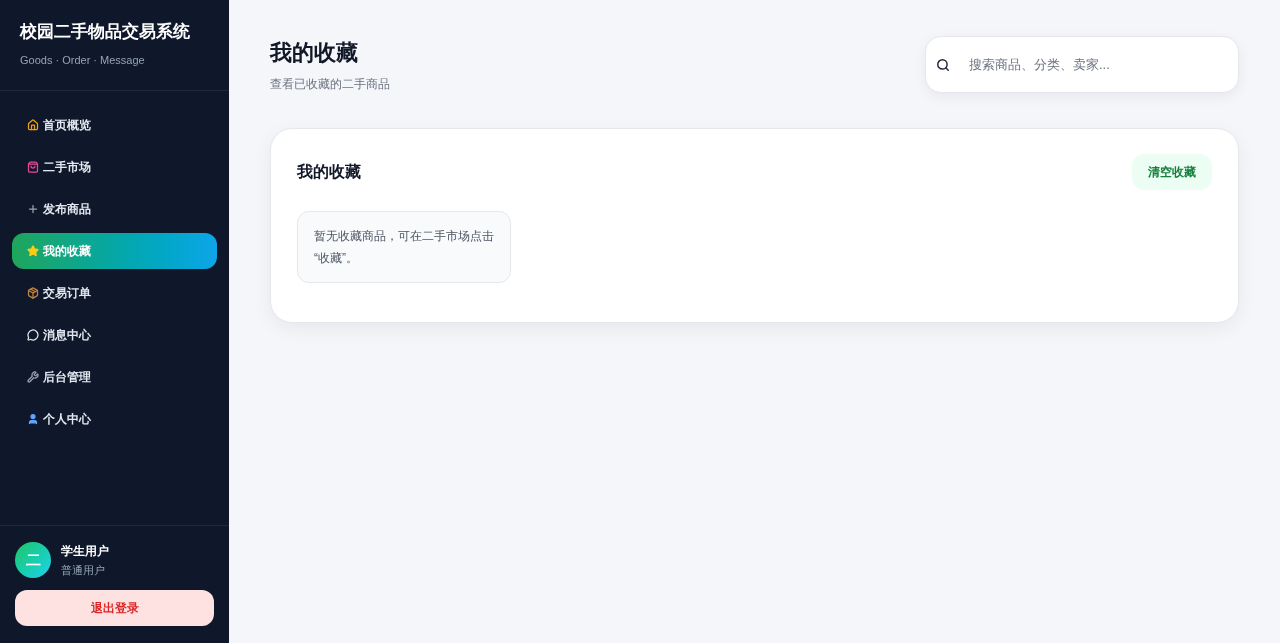 This screenshot has height=643, width=1280. What do you see at coordinates (943, 65) in the screenshot?
I see `search-icon` at bounding box center [943, 65].